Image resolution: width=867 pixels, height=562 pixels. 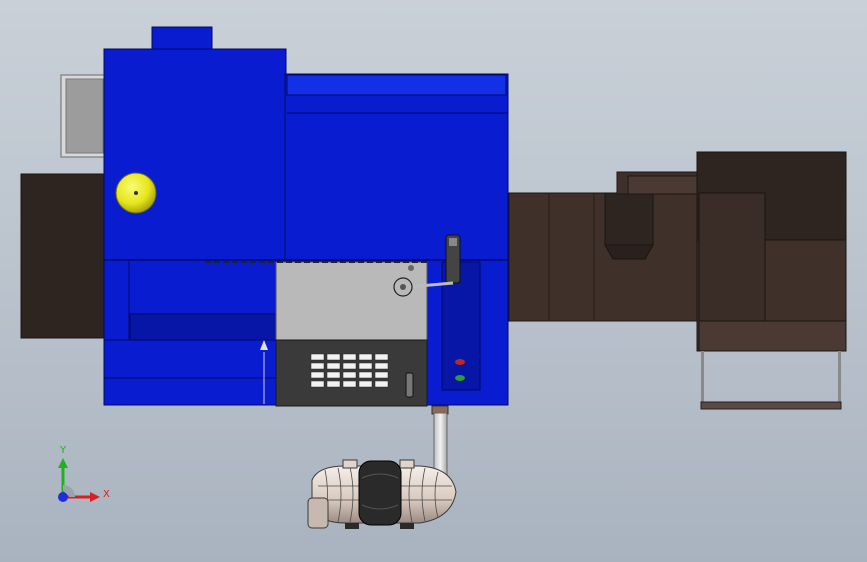 What do you see at coordinates (839, 380) in the screenshot?
I see `stand-leg-right` at bounding box center [839, 380].